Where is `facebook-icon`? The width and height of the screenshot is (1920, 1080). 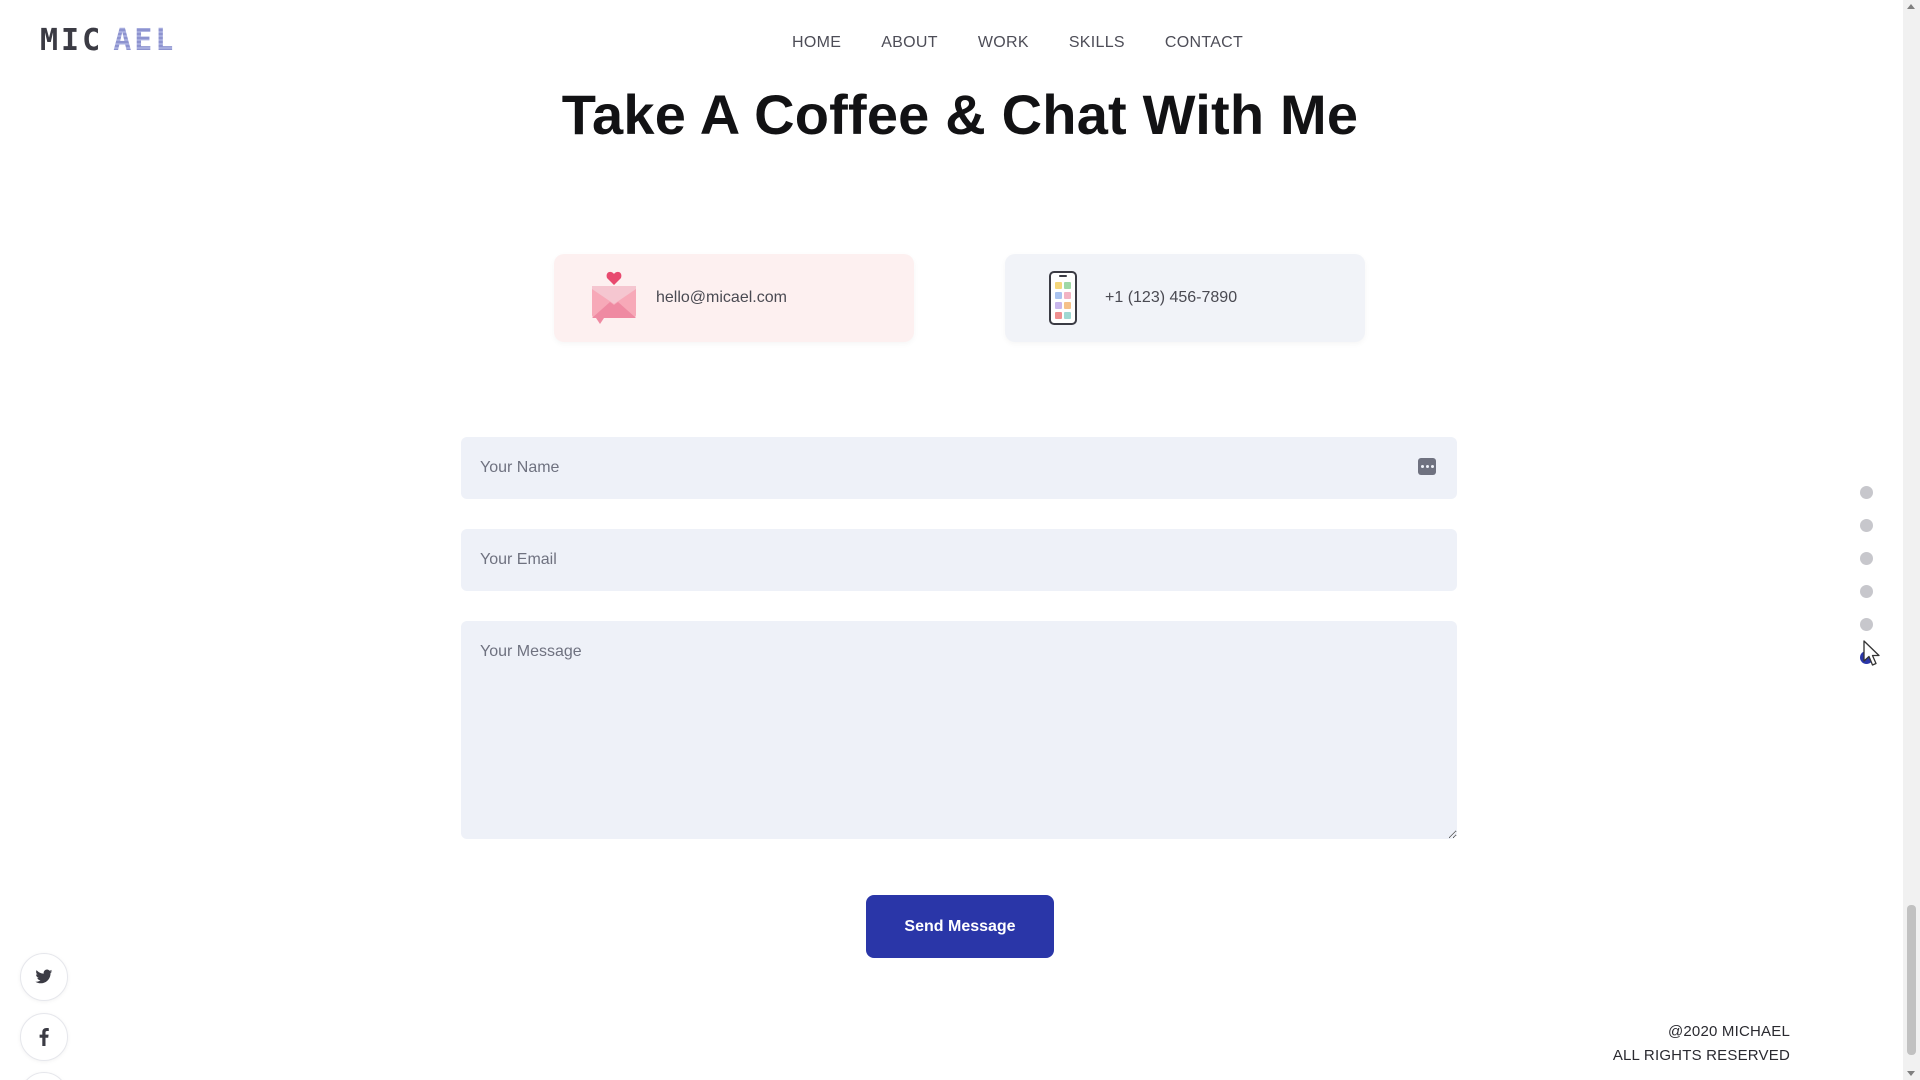 facebook-icon is located at coordinates (44, 1037).